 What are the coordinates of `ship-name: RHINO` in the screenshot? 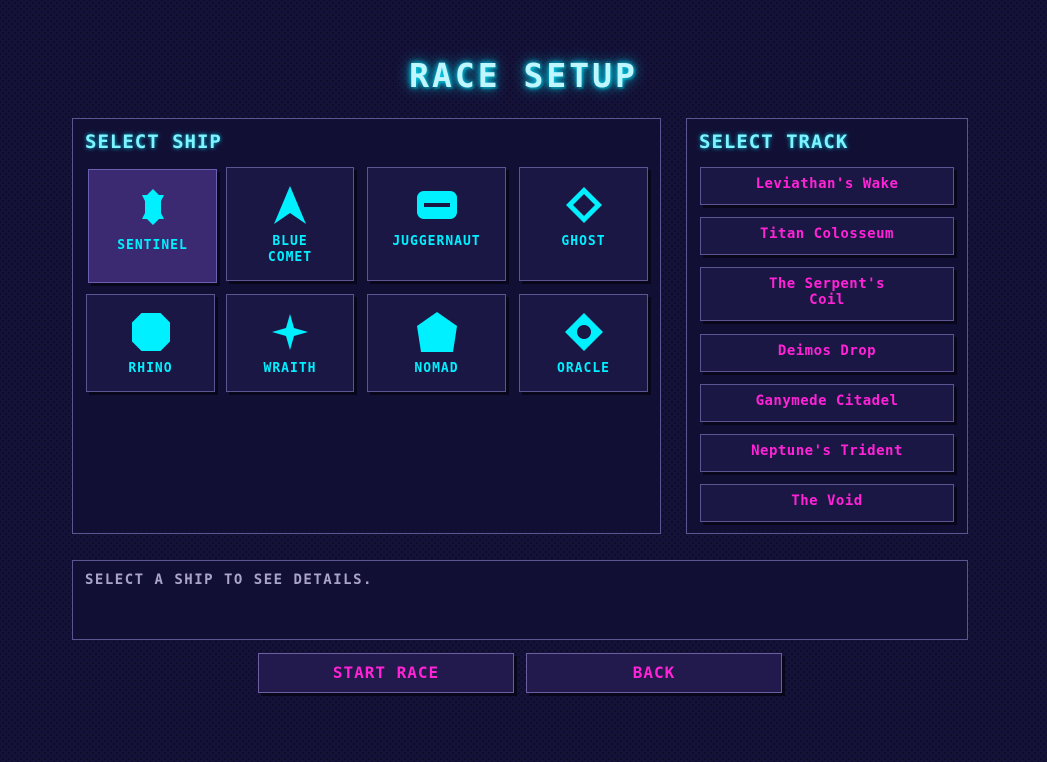 It's located at (150, 368).